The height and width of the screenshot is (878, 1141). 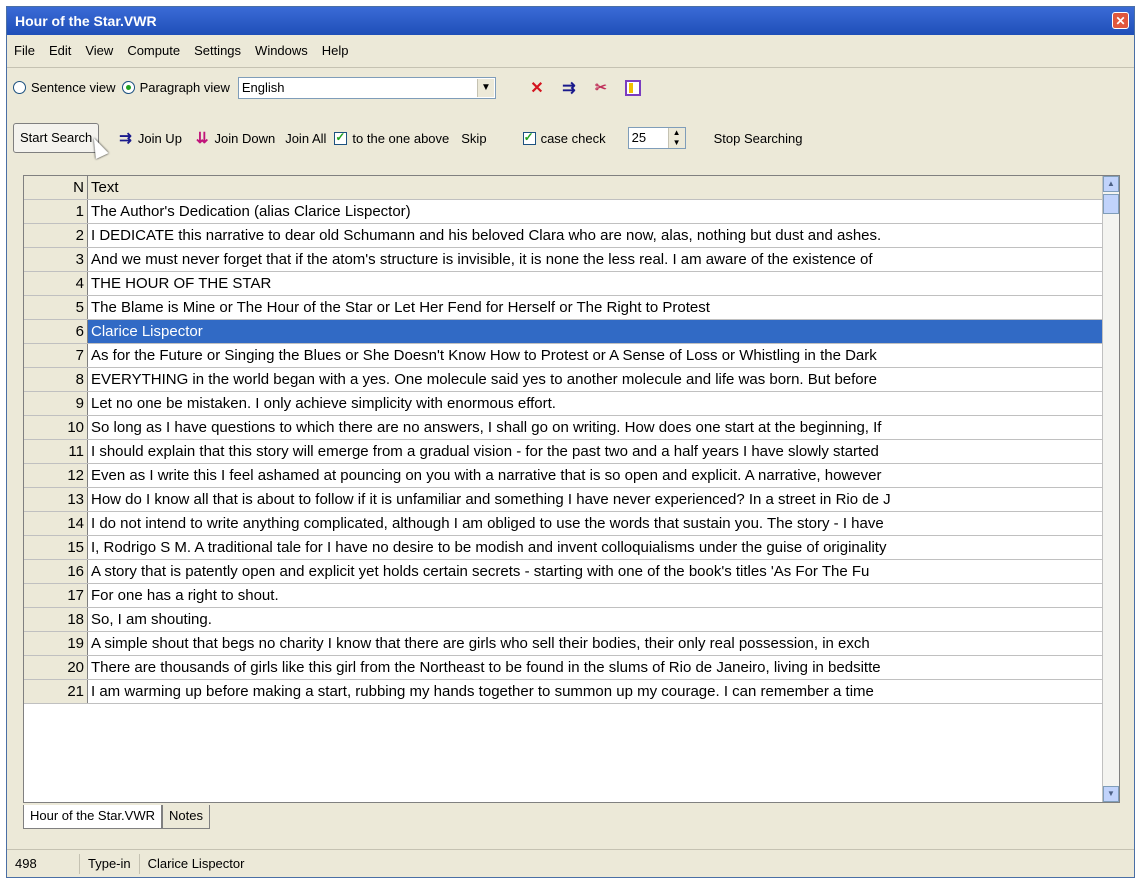 What do you see at coordinates (56, 643) in the screenshot?
I see `row-number-cell: 19` at bounding box center [56, 643].